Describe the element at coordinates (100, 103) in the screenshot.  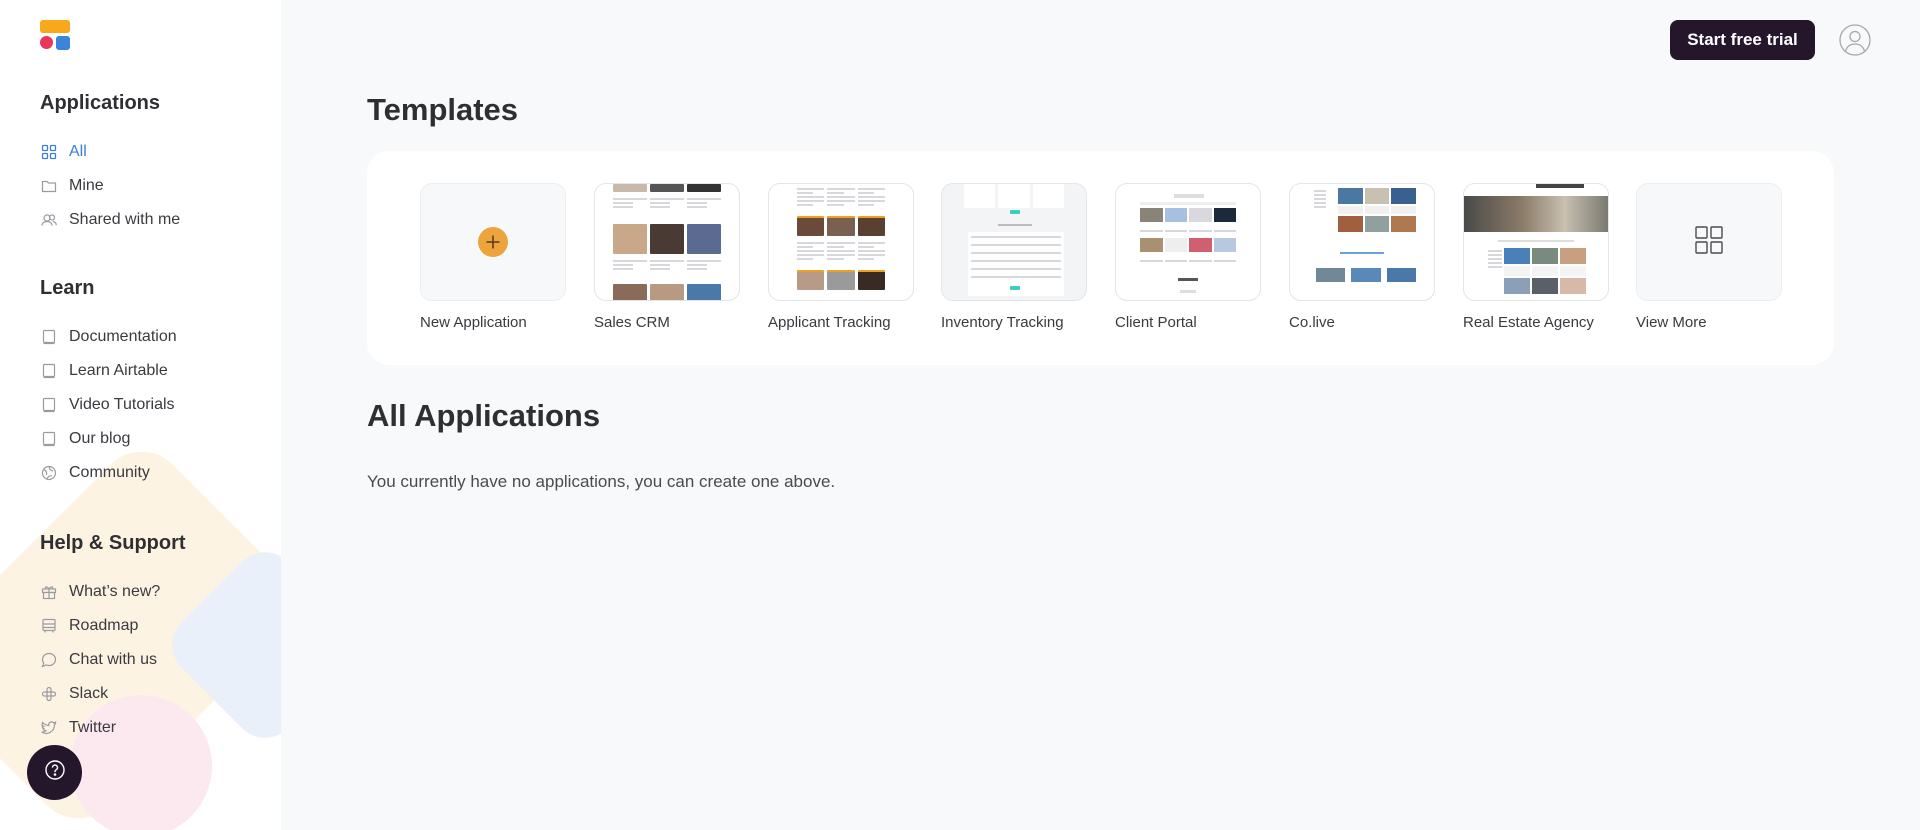
I see `sidebar-section-title: Applications` at that location.